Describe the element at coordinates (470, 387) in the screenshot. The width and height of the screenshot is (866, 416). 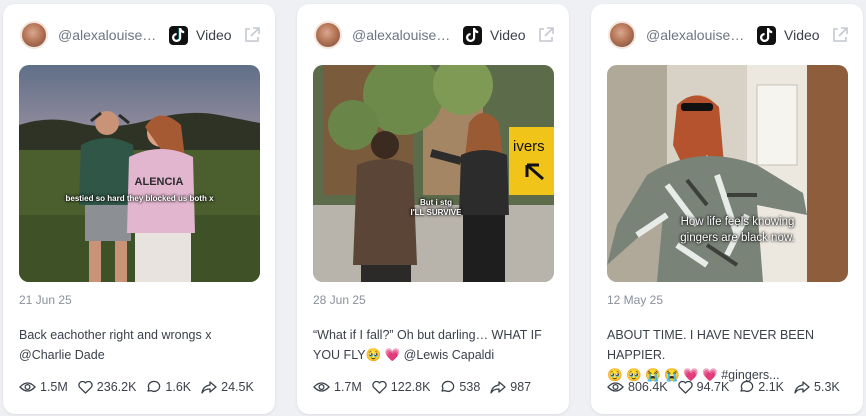
I see `comments-count: 538` at that location.